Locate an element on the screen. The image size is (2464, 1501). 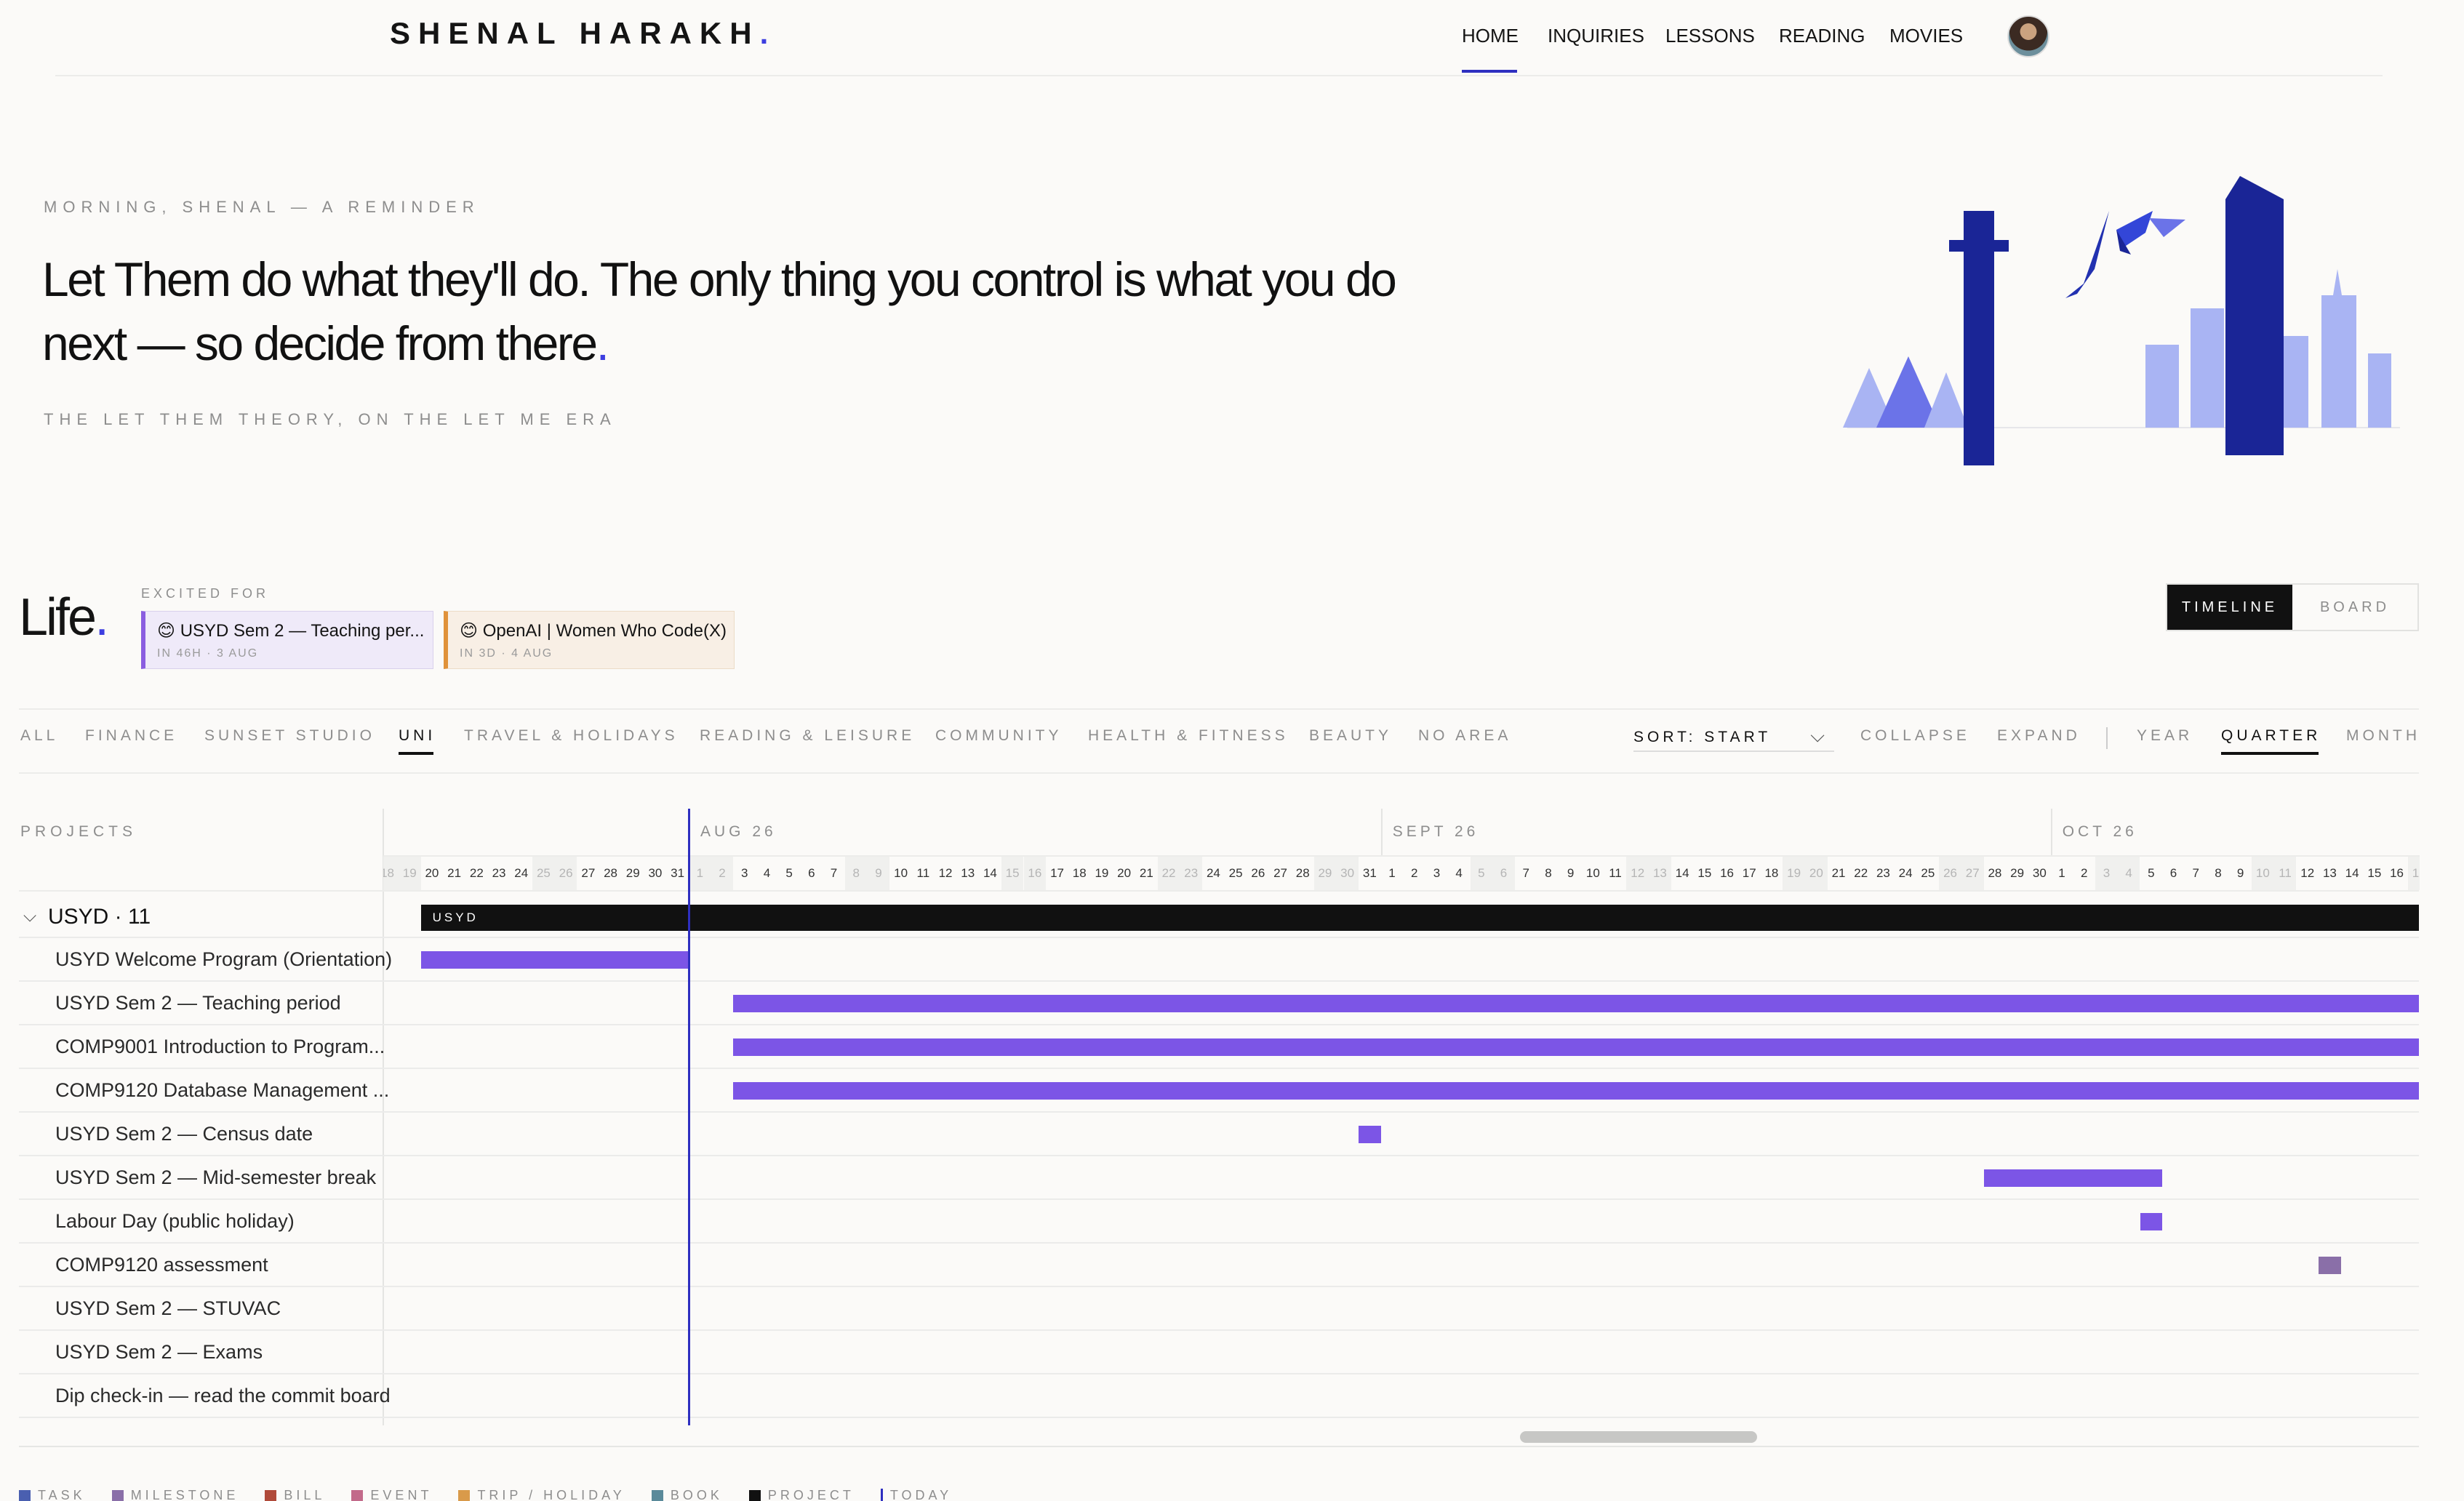
scale-quarter: QUARTER is located at coordinates (2271, 736).